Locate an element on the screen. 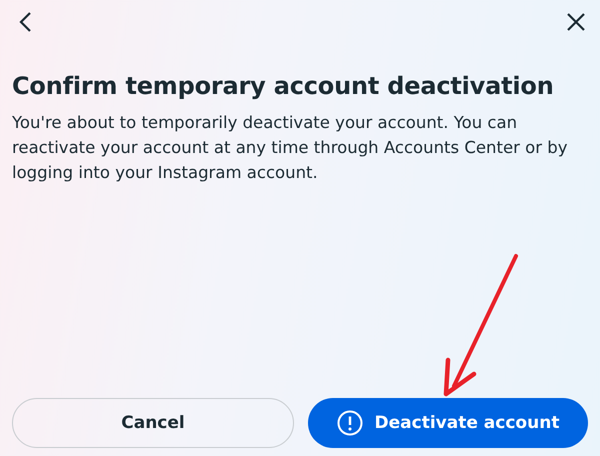 This screenshot has width=600, height=456. description: You're about to temporarily deactivate your account. You can reactivate your account at any time through Accounts Center or by logging into your Instagram account. is located at coordinates (290, 148).